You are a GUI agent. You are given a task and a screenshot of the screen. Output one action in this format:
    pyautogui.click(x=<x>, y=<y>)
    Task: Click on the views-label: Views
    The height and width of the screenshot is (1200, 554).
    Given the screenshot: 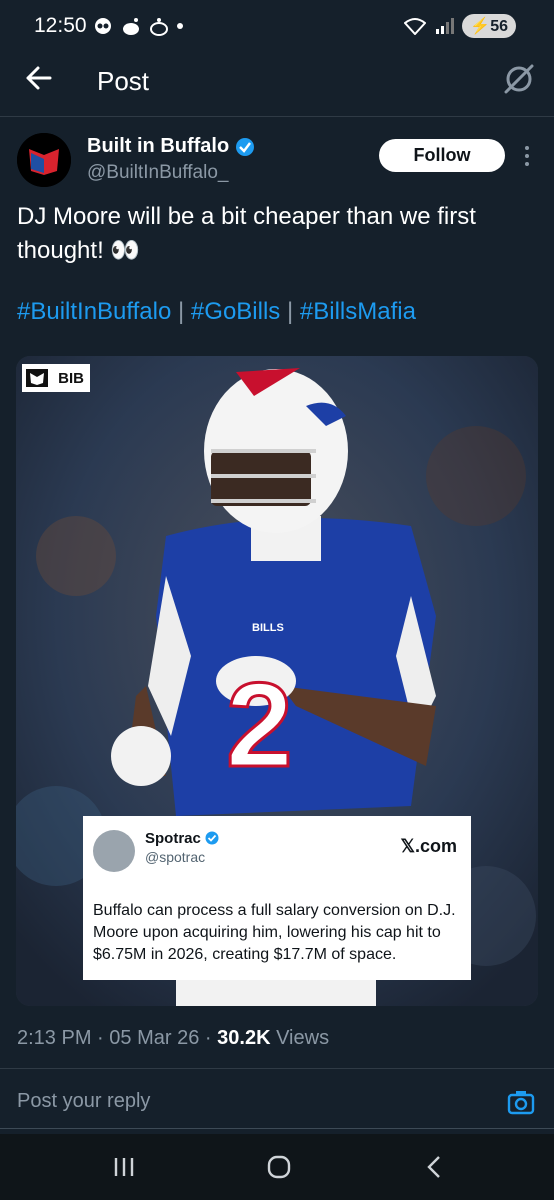 What is the action you would take?
    pyautogui.click(x=303, y=1038)
    